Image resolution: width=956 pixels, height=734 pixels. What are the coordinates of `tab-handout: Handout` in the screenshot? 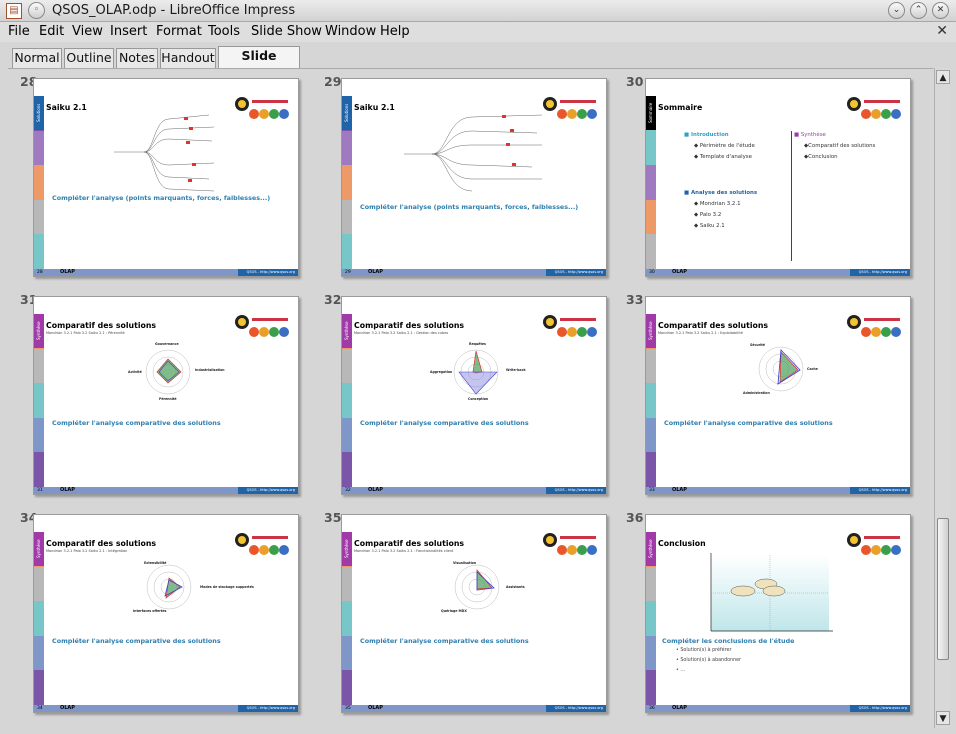 It's located at (188, 58).